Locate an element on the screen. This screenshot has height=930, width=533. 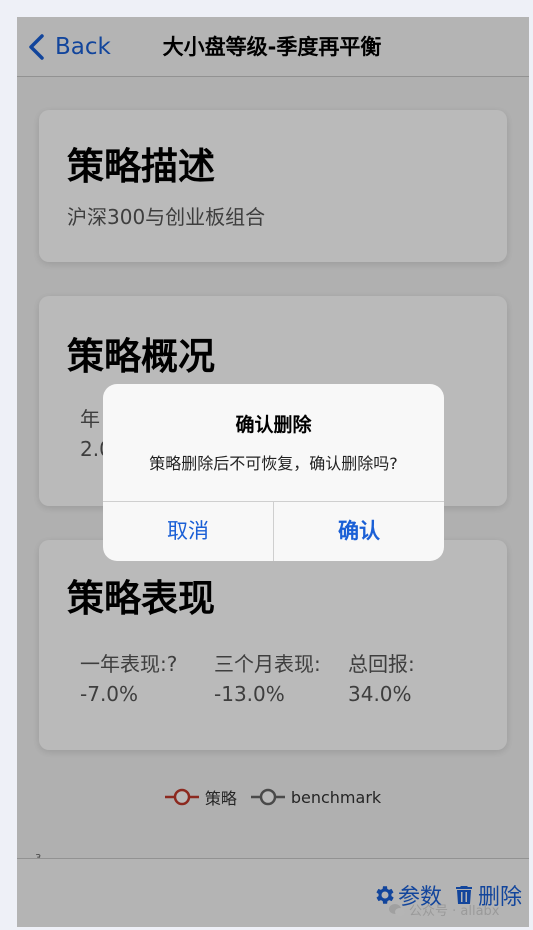
watermark: 公众号 · allabx is located at coordinates (444, 909).